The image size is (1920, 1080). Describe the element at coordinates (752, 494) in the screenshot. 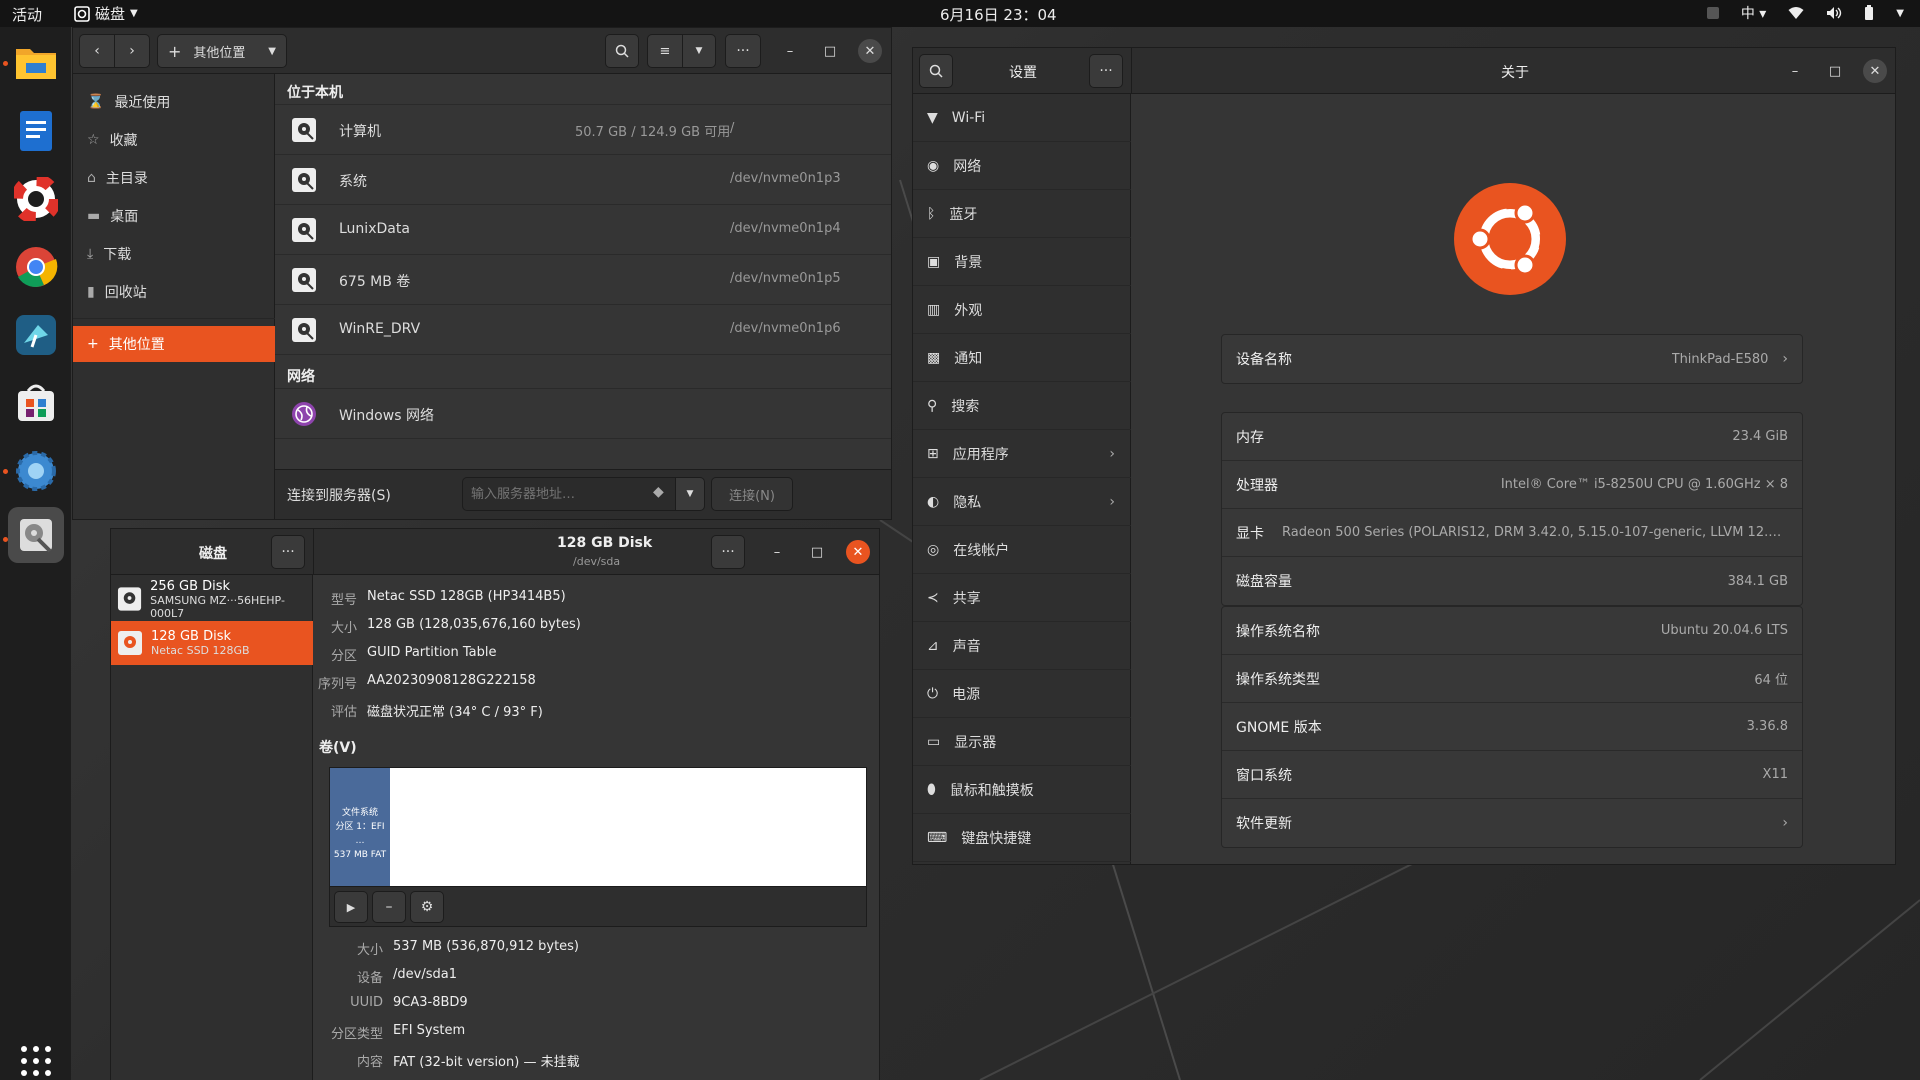

I see `connect-button: 连接(N)` at that location.